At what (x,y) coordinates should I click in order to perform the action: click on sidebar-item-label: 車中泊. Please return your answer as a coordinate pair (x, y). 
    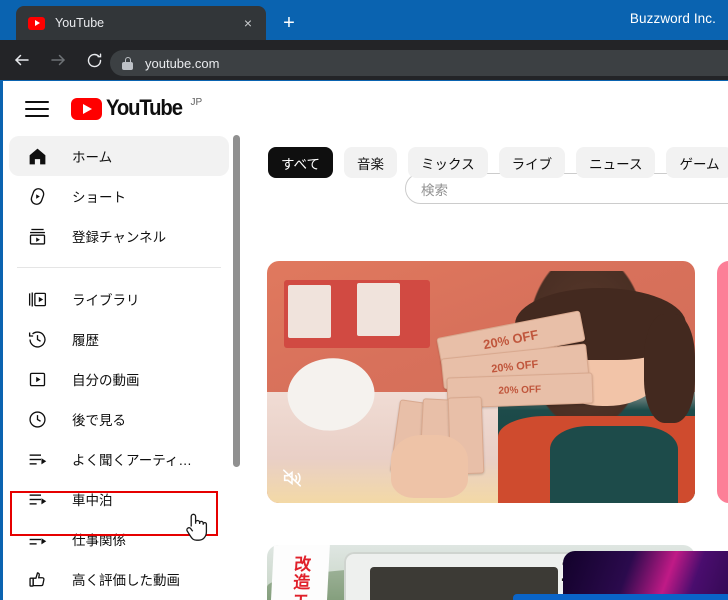
    Looking at the image, I should click on (92, 500).